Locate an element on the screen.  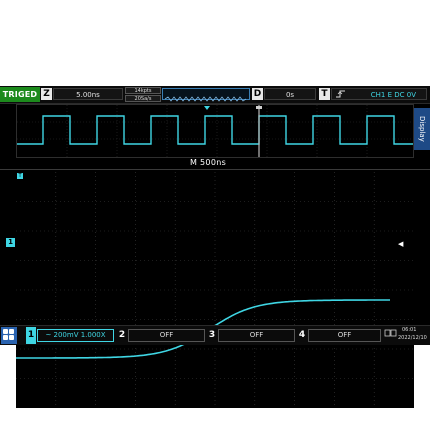
channel-1-settings: ~ 200mV 1.000X is located at coordinates (75, 335).